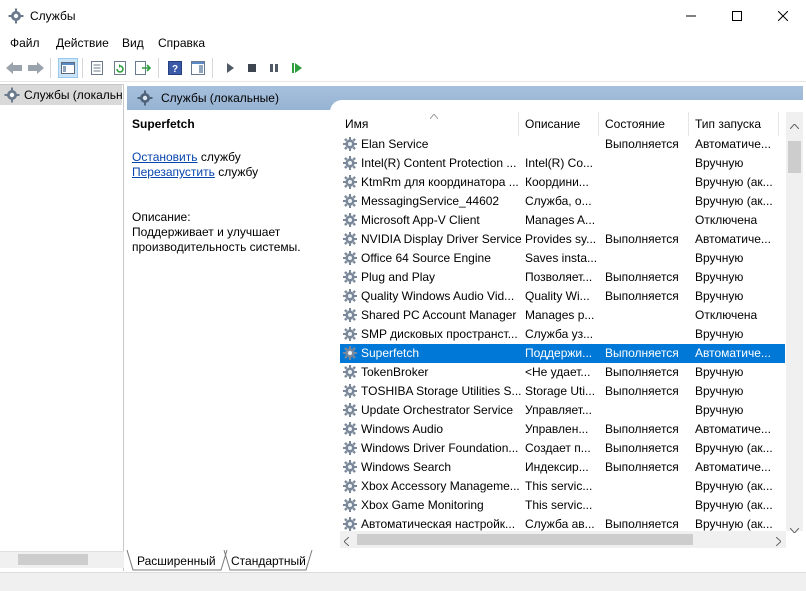  I want to click on help-icon: ?, so click(175, 68).